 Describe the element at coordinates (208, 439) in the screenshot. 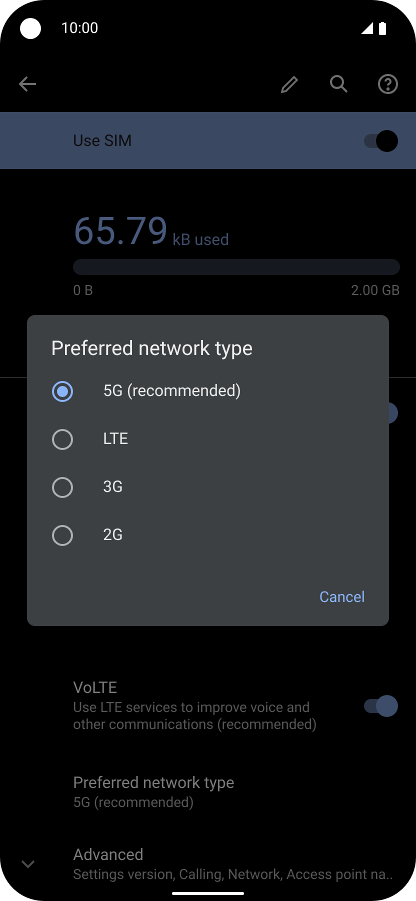

I see `radio-option: LTE` at that location.